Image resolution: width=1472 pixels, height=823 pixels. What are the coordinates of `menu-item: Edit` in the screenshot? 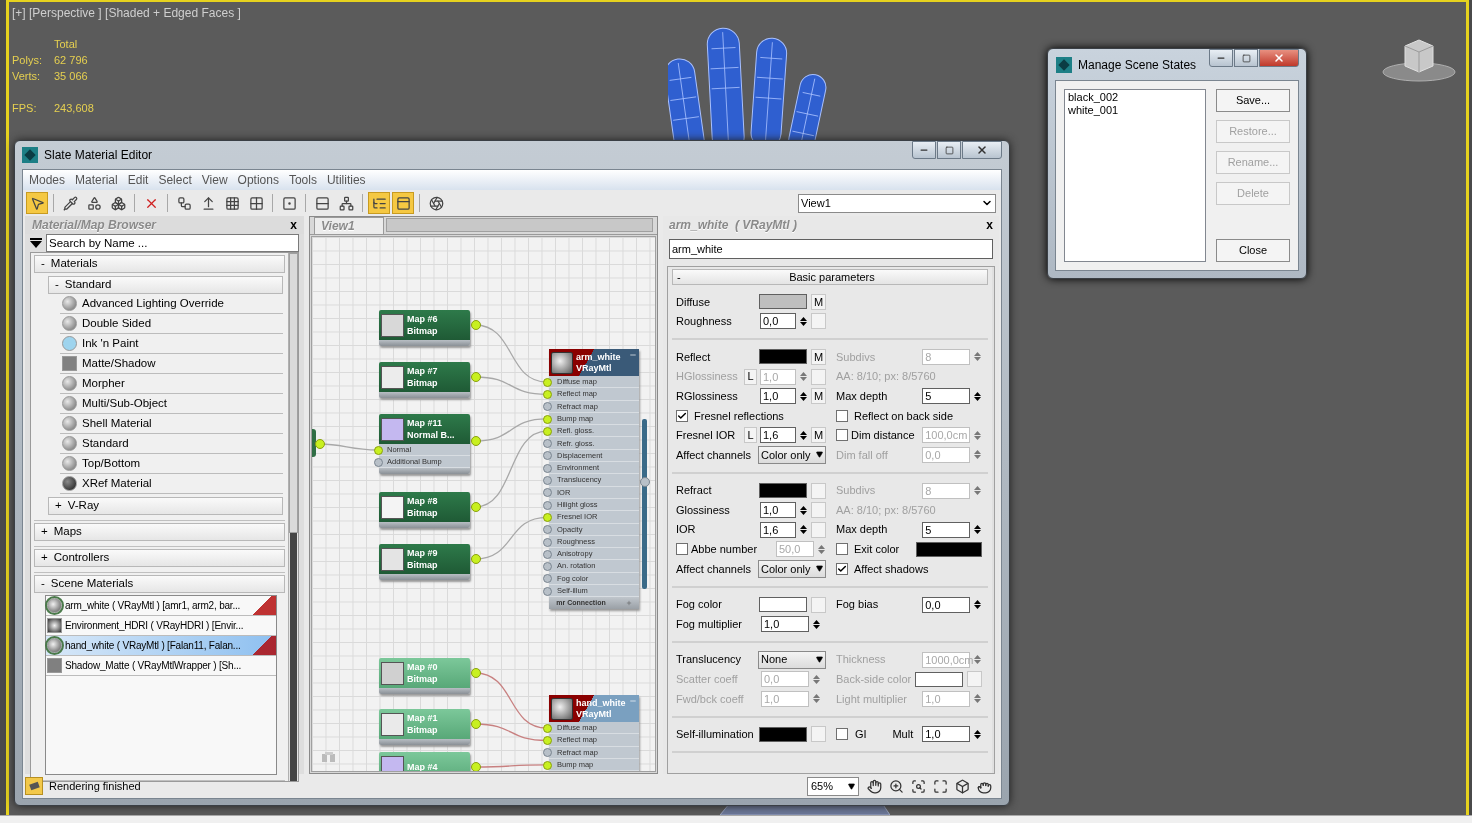 It's located at (138, 180).